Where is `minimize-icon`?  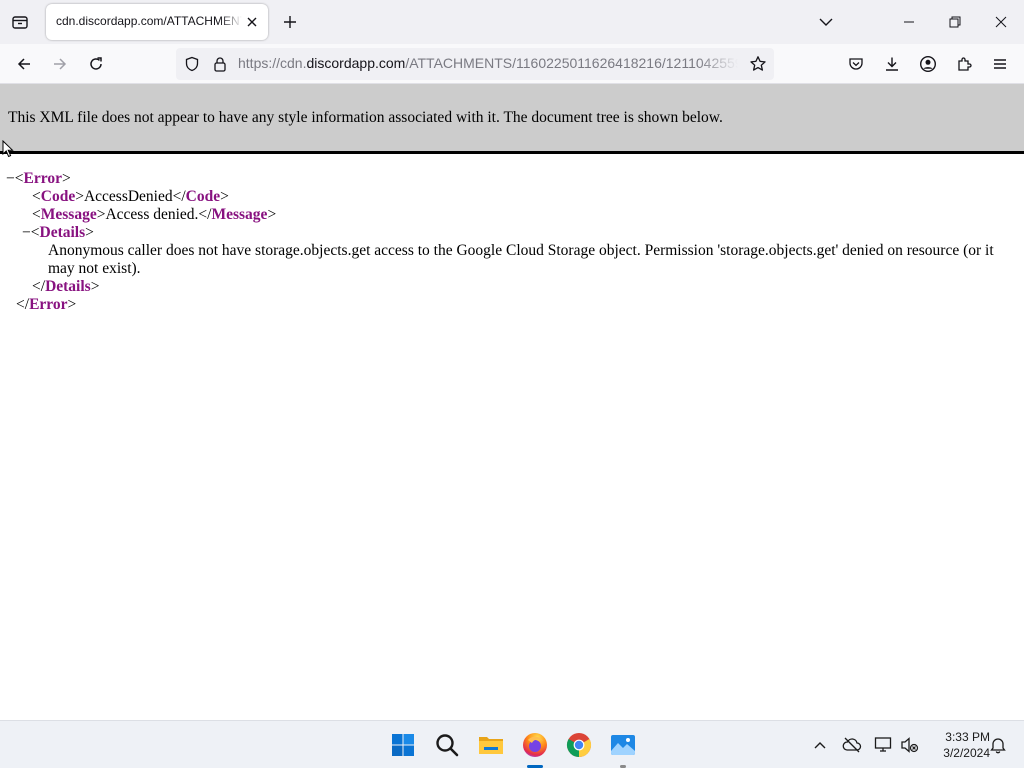 minimize-icon is located at coordinates (909, 22).